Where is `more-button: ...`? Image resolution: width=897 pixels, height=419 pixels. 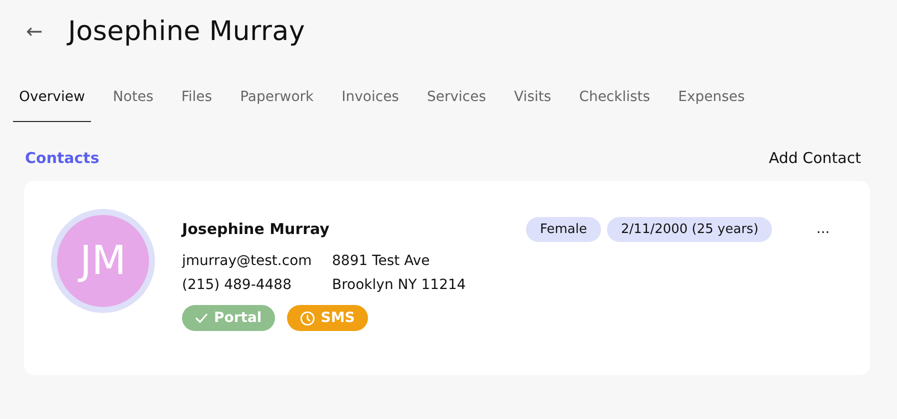 more-button: ... is located at coordinates (823, 229).